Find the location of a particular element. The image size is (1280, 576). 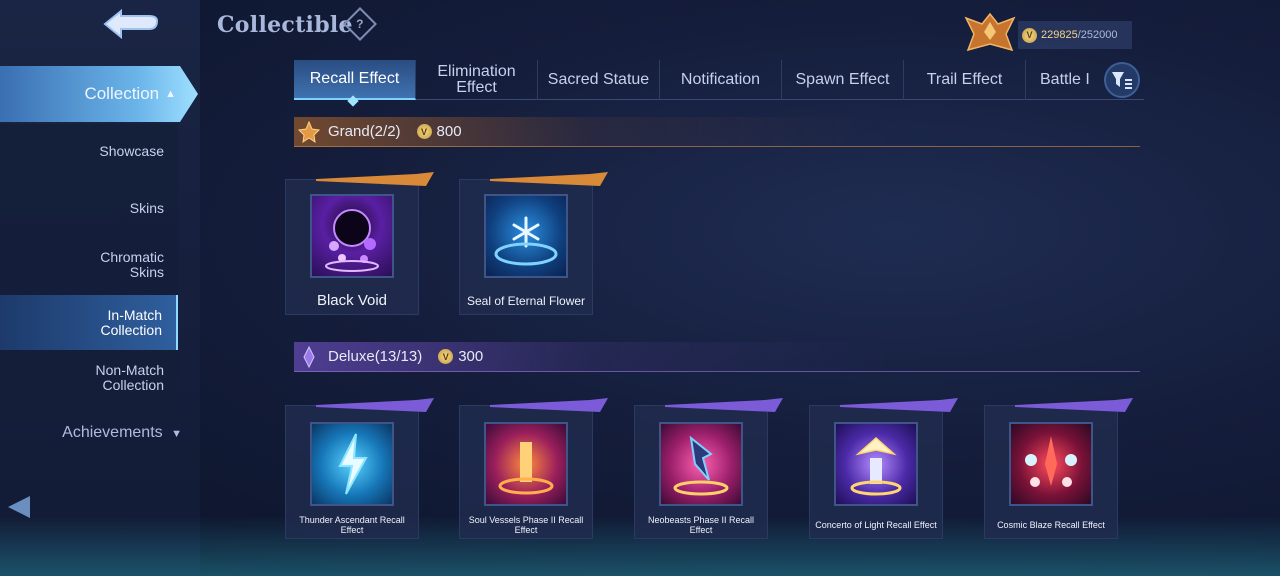

tab-label: Spawn Effect is located at coordinates (842, 79).